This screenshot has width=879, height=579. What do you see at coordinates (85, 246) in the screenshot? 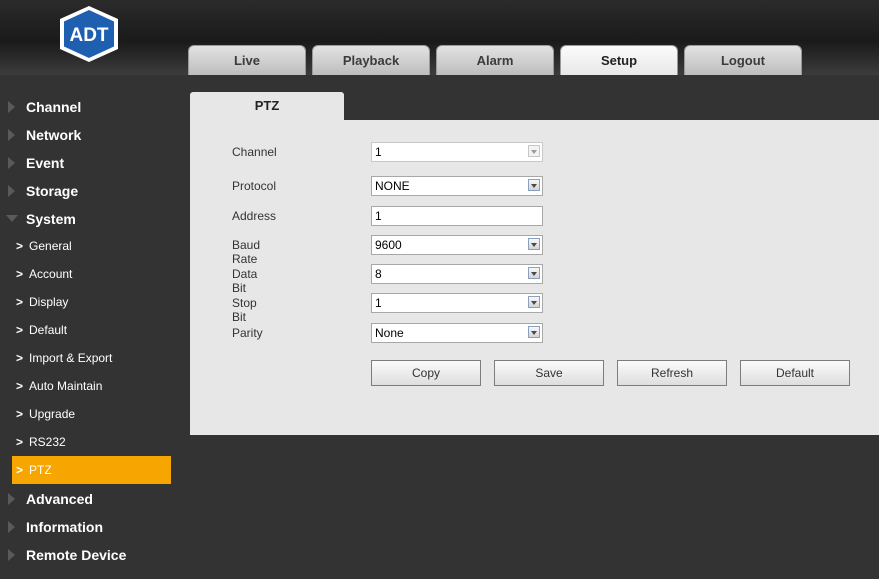
I see `sidebar-subitem-general: > General` at bounding box center [85, 246].